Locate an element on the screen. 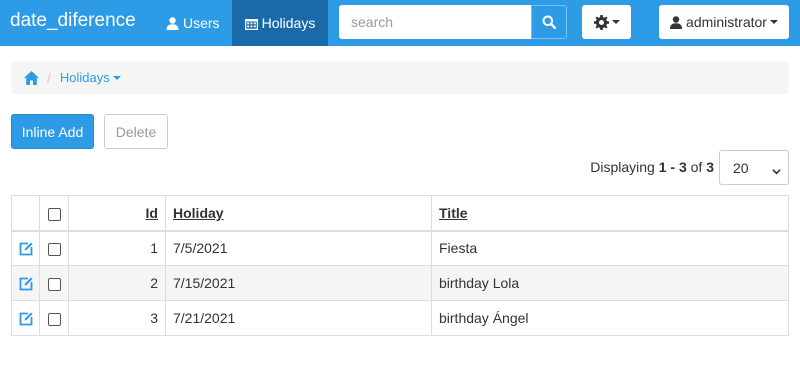  search-icon is located at coordinates (549, 22).